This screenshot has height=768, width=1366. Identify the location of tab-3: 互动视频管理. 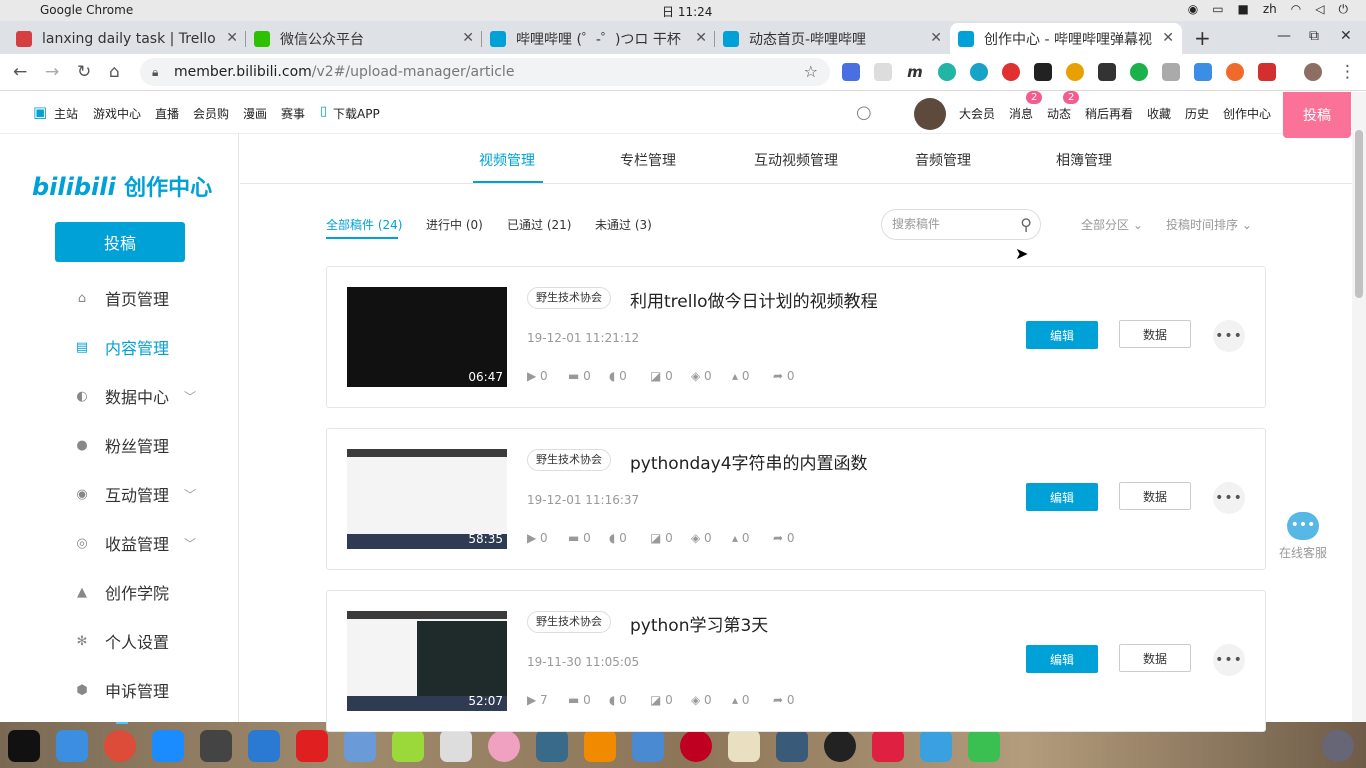
(796, 160).